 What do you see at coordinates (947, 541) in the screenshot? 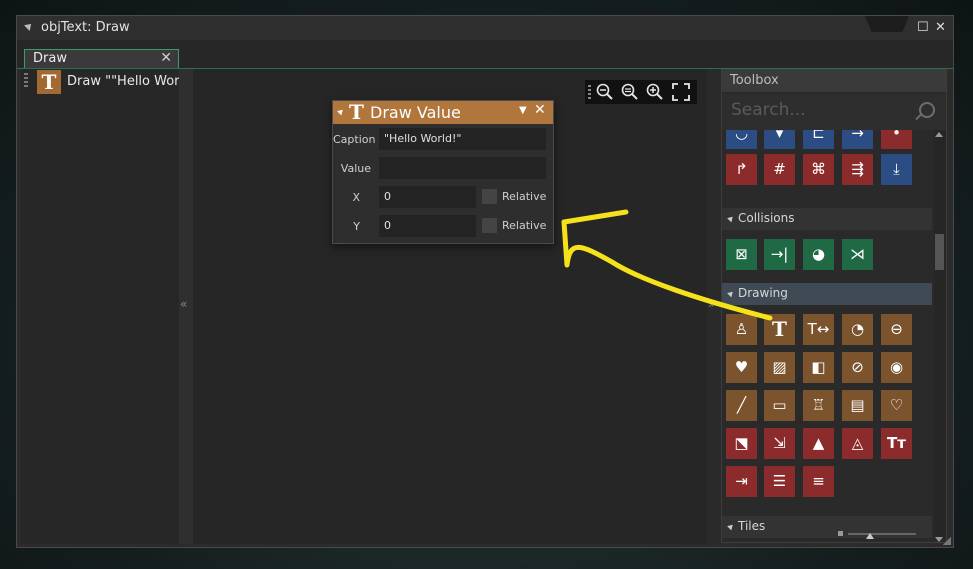
I see `resize-grip-icon` at bounding box center [947, 541].